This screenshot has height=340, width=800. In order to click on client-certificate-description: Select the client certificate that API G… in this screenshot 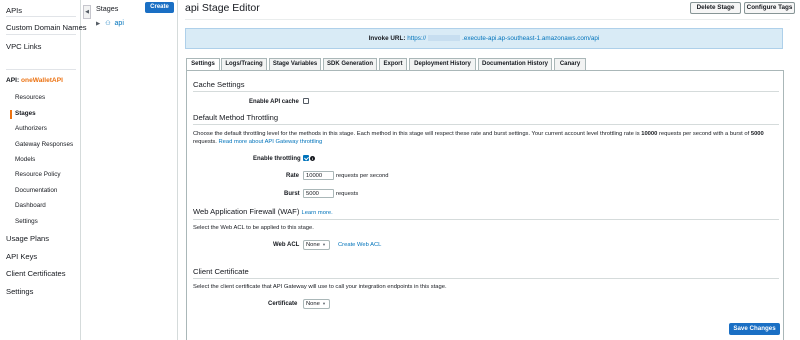, I will do `click(320, 287)`.